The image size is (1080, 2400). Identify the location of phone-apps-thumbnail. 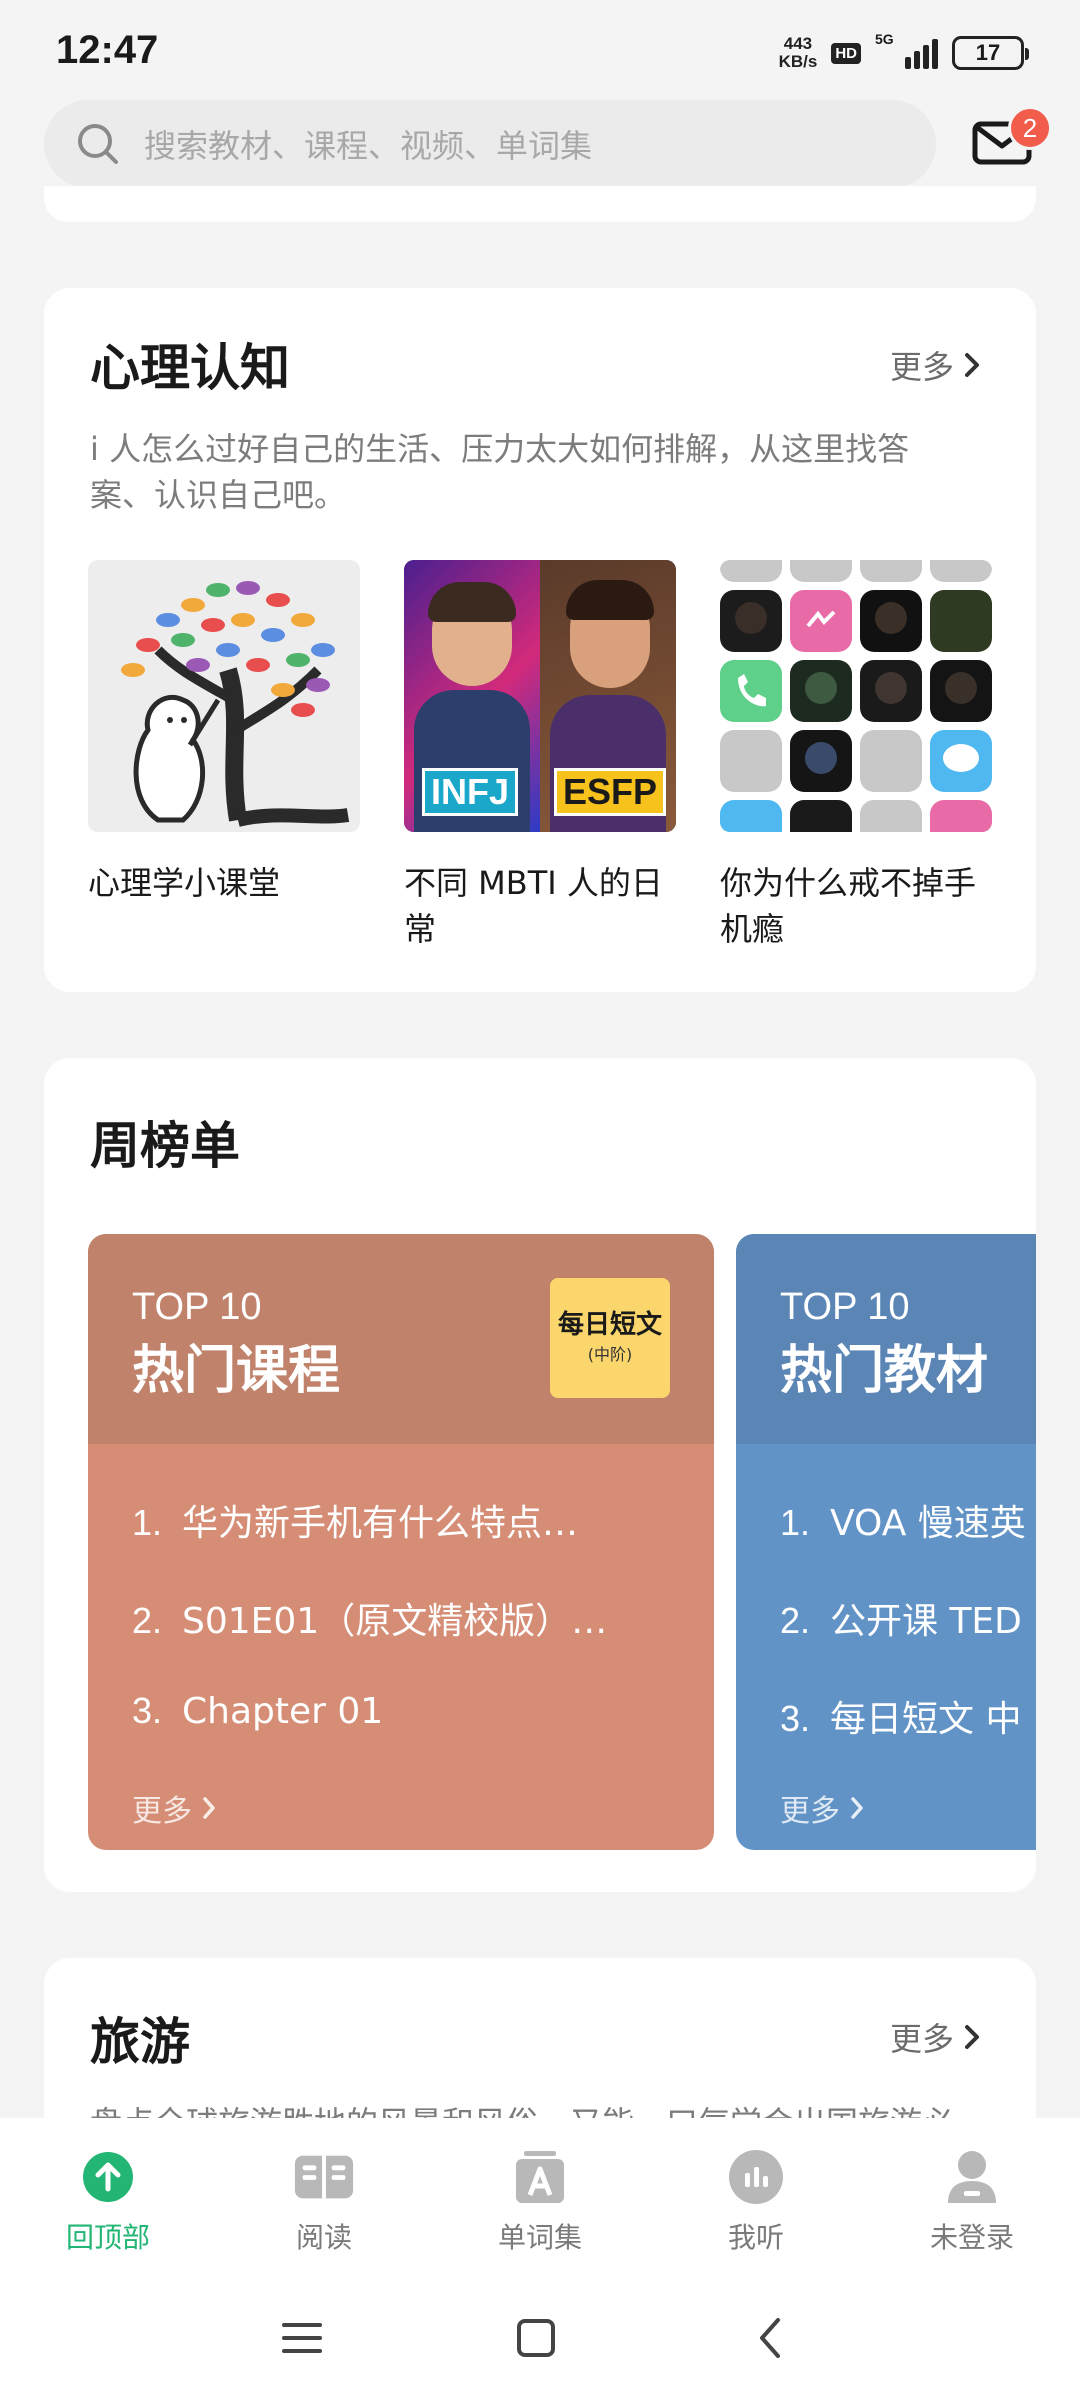
(856, 696).